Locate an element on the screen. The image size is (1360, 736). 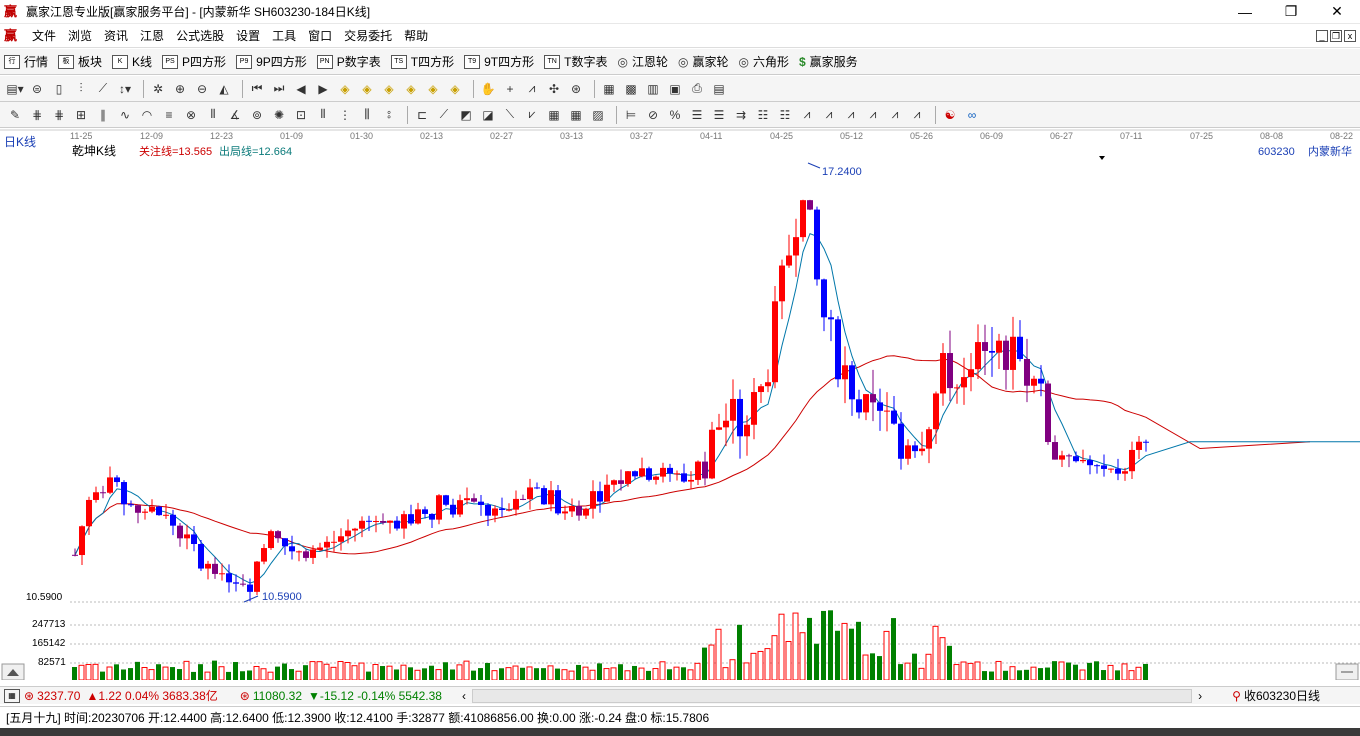
percent-icon: % is located at coordinates (675, 115).